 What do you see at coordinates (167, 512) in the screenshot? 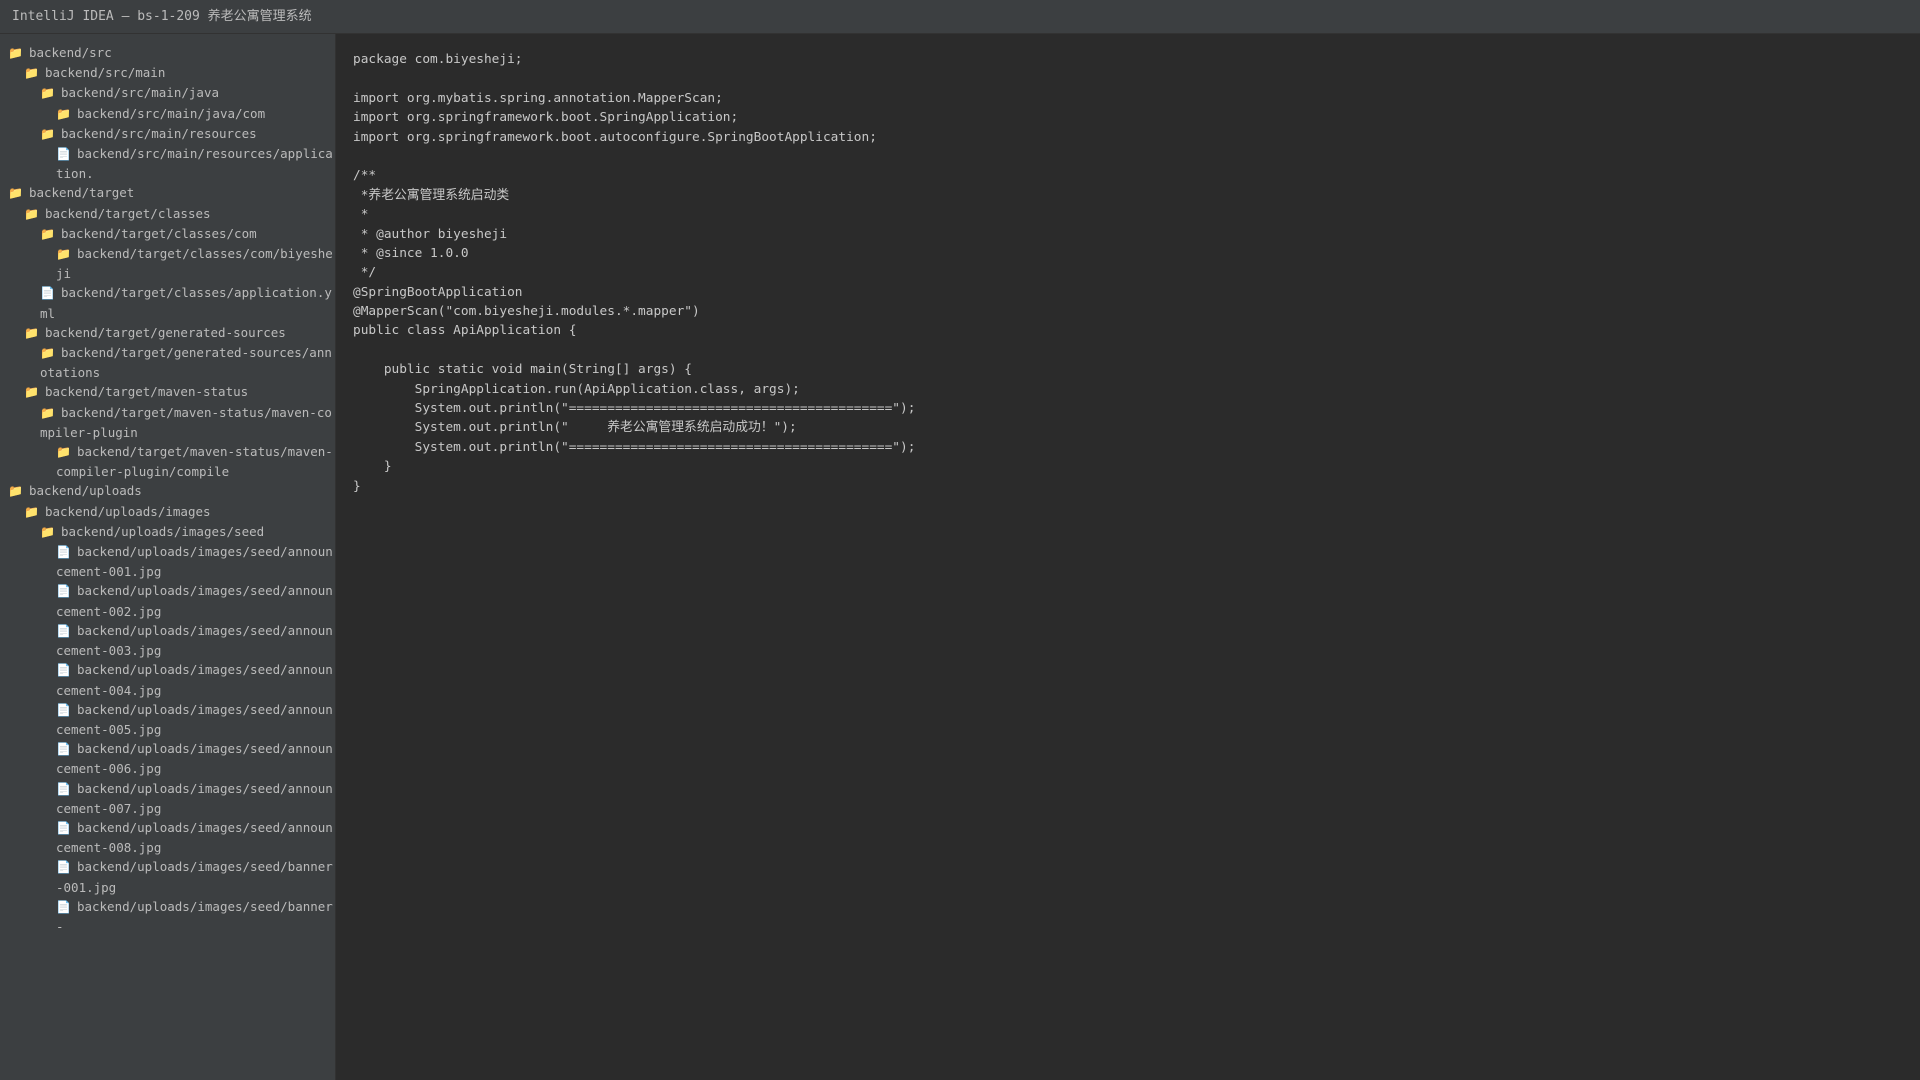
I see `tree-folder-item: 📁 backend/uploads/images` at bounding box center [167, 512].